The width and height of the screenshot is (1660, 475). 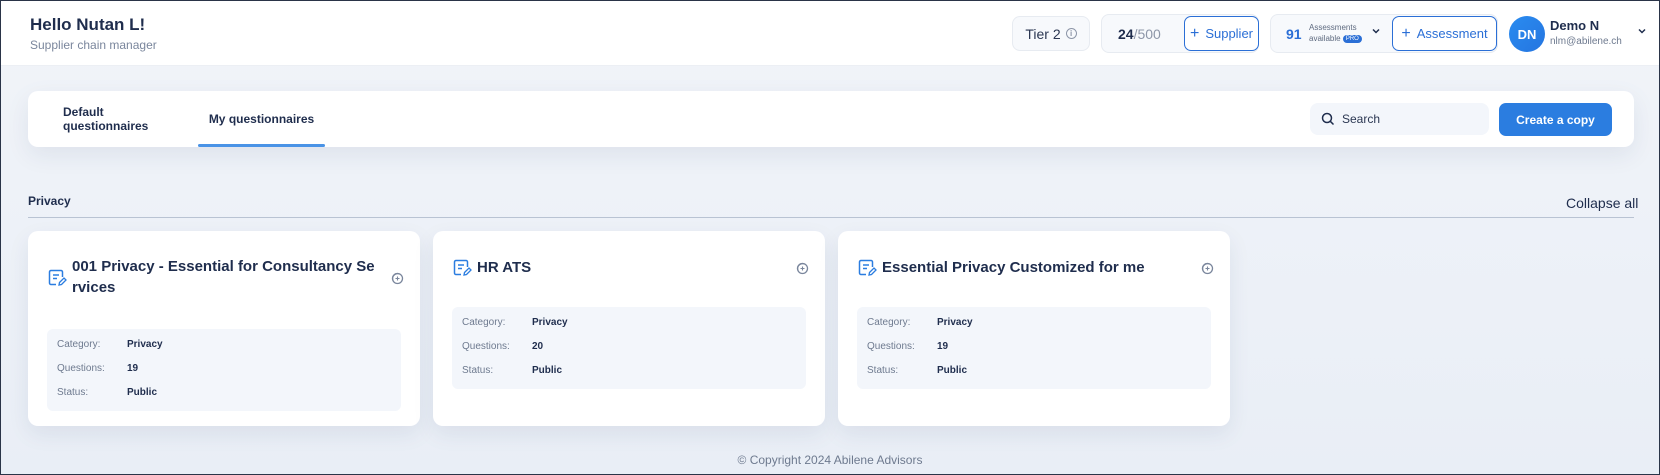 What do you see at coordinates (1126, 34) in the screenshot?
I see `supplier-count-used: 24` at bounding box center [1126, 34].